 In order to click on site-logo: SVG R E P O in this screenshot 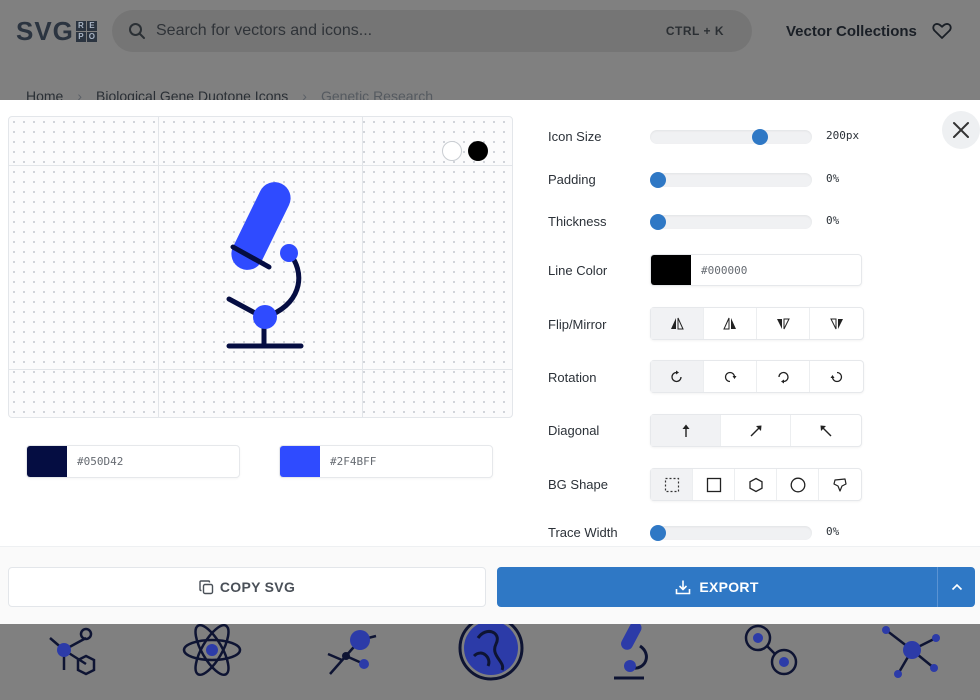, I will do `click(56, 31)`.